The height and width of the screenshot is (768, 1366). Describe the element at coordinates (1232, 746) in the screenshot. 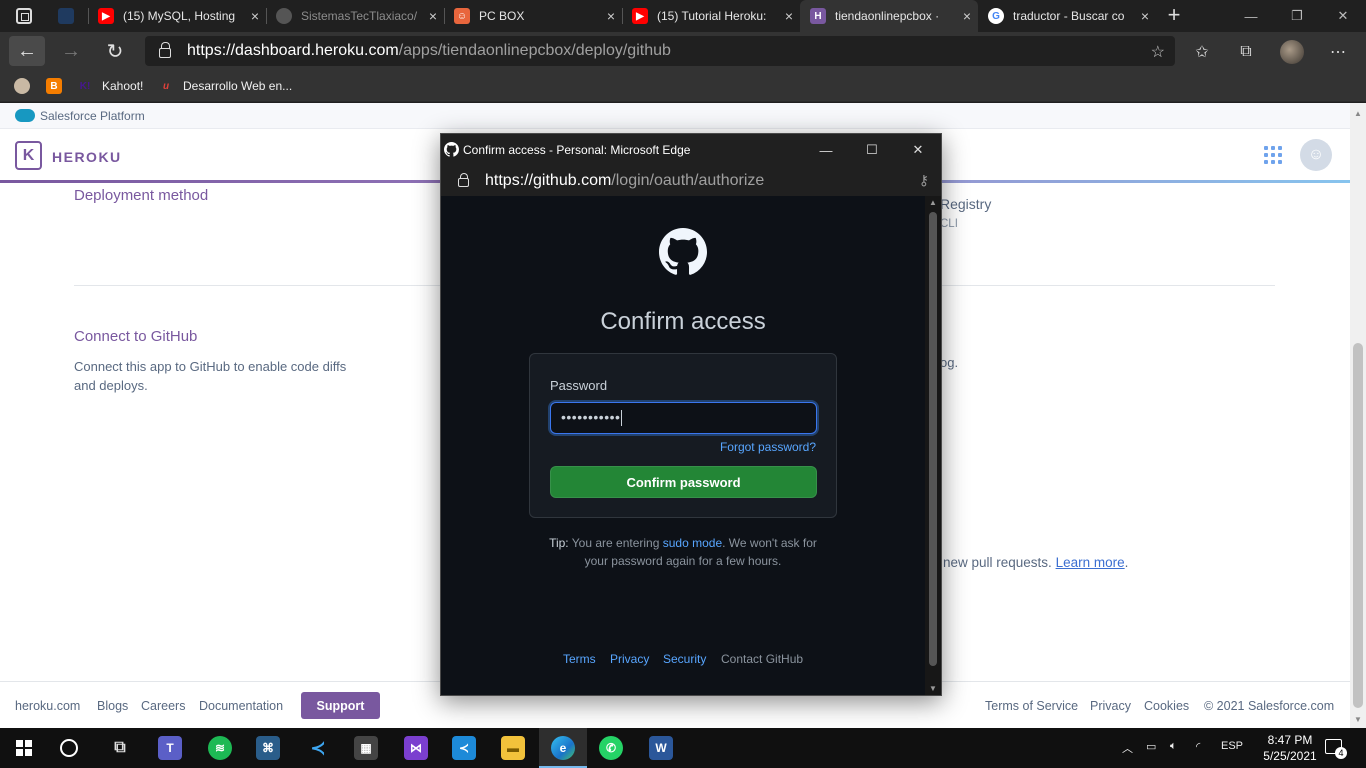

I see `language-indicator: ESP` at that location.